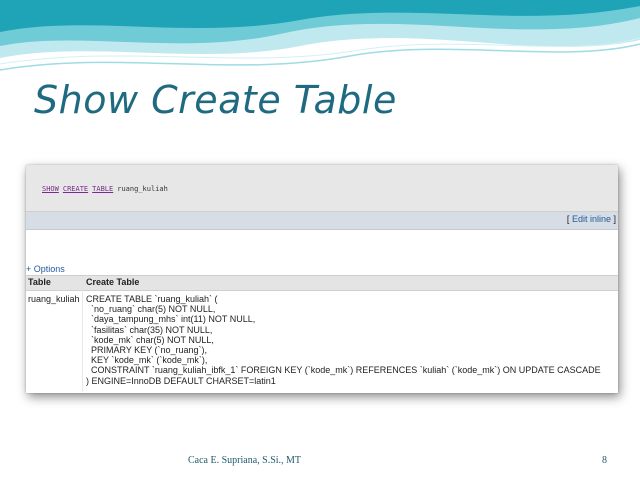 Image resolution: width=640 pixels, height=480 pixels. Describe the element at coordinates (82, 341) in the screenshot. I see `column-divider` at that location.